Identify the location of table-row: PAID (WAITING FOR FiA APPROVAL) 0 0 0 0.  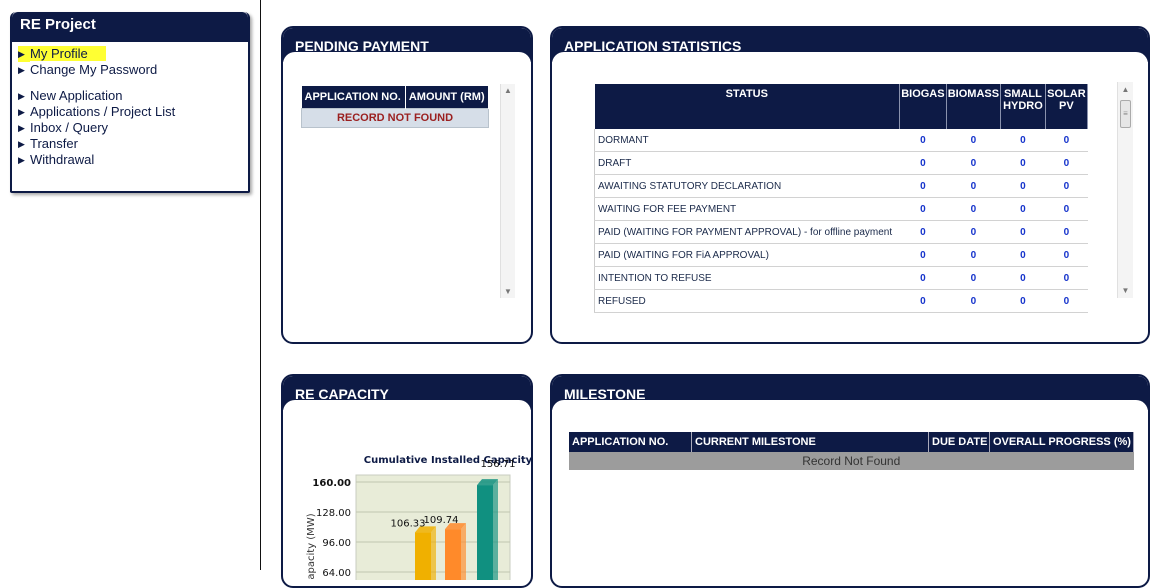
(840, 255).